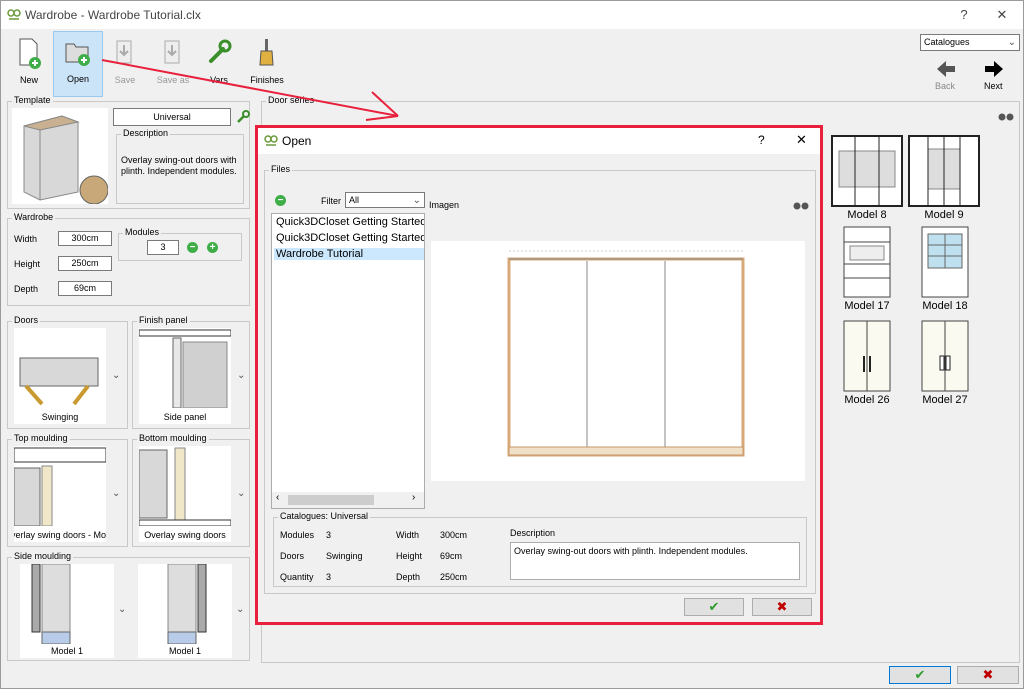 The height and width of the screenshot is (689, 1024). What do you see at coordinates (60, 535) in the screenshot?
I see `top-moulding-caption: Overlay swing doors - Mod` at bounding box center [60, 535].